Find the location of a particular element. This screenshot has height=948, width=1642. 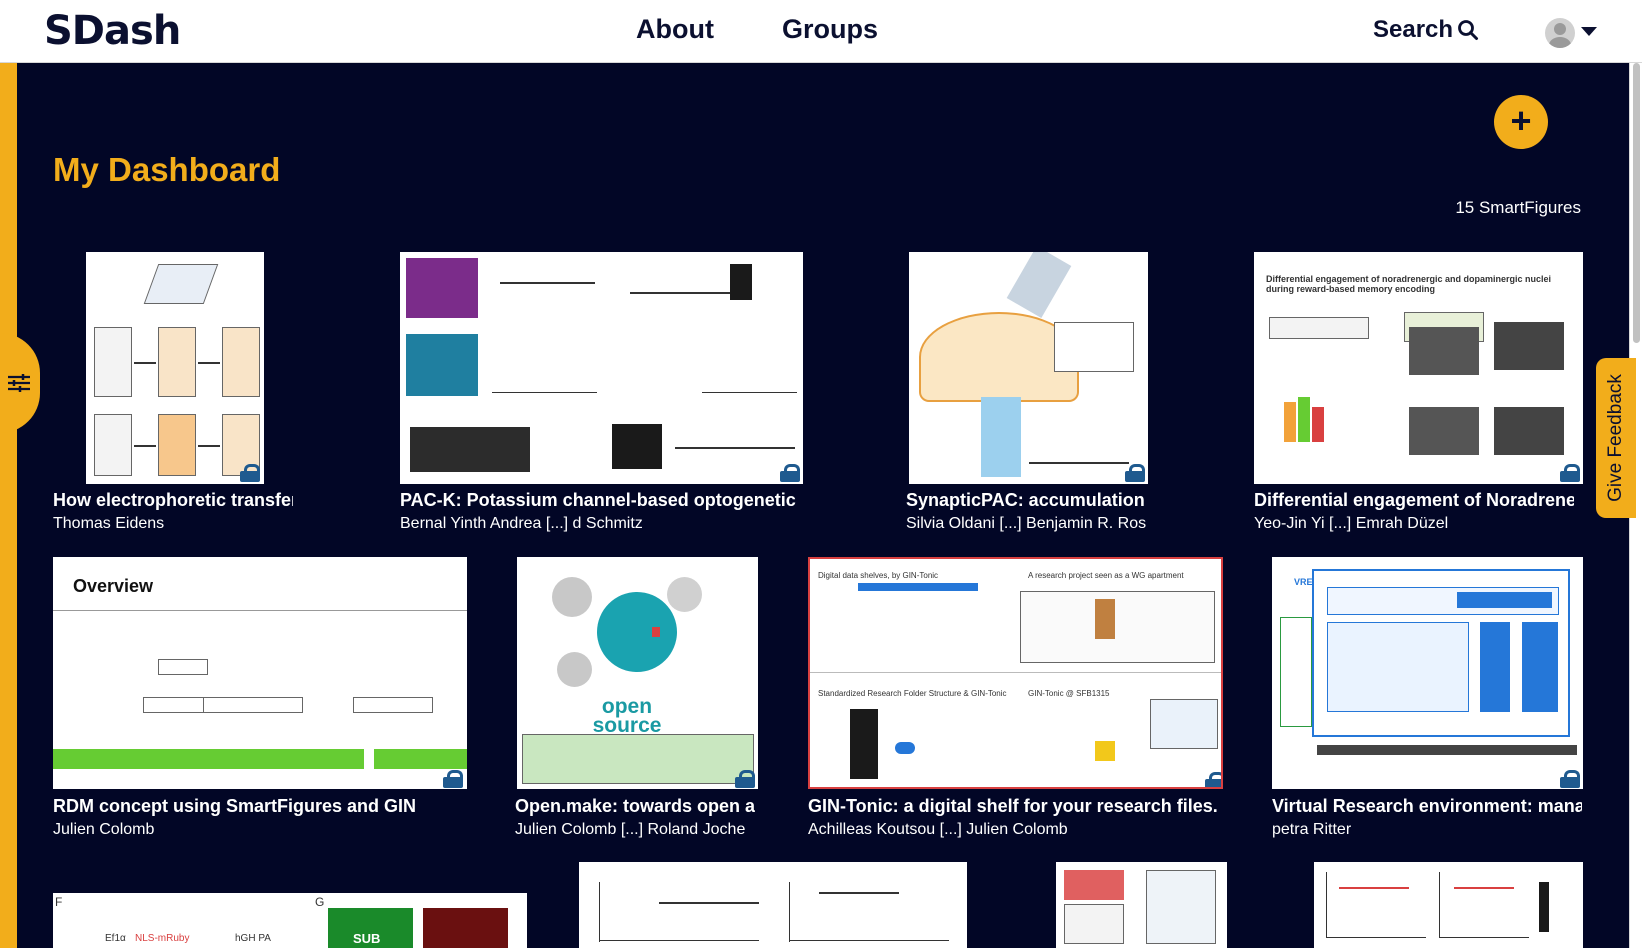

region-label-sub: SUB is located at coordinates (367, 938).